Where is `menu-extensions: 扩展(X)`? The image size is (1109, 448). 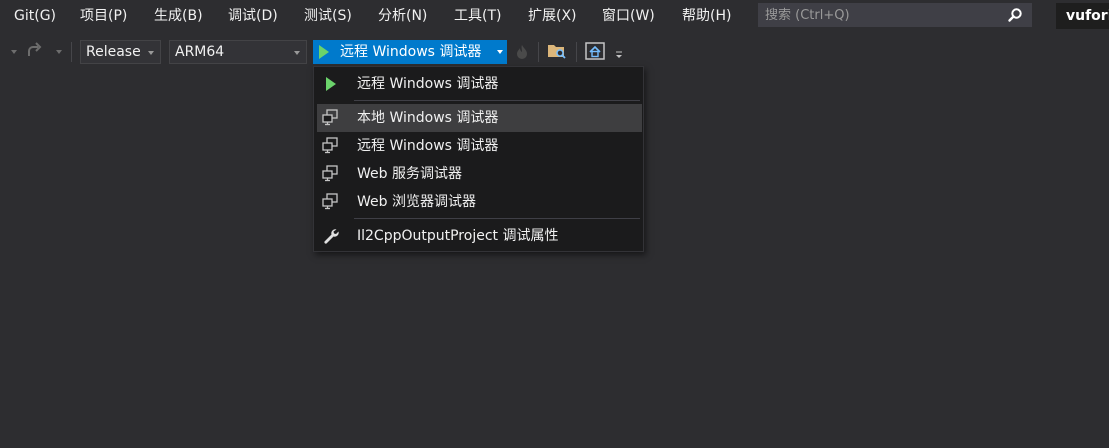 menu-extensions: 扩展(X) is located at coordinates (552, 16).